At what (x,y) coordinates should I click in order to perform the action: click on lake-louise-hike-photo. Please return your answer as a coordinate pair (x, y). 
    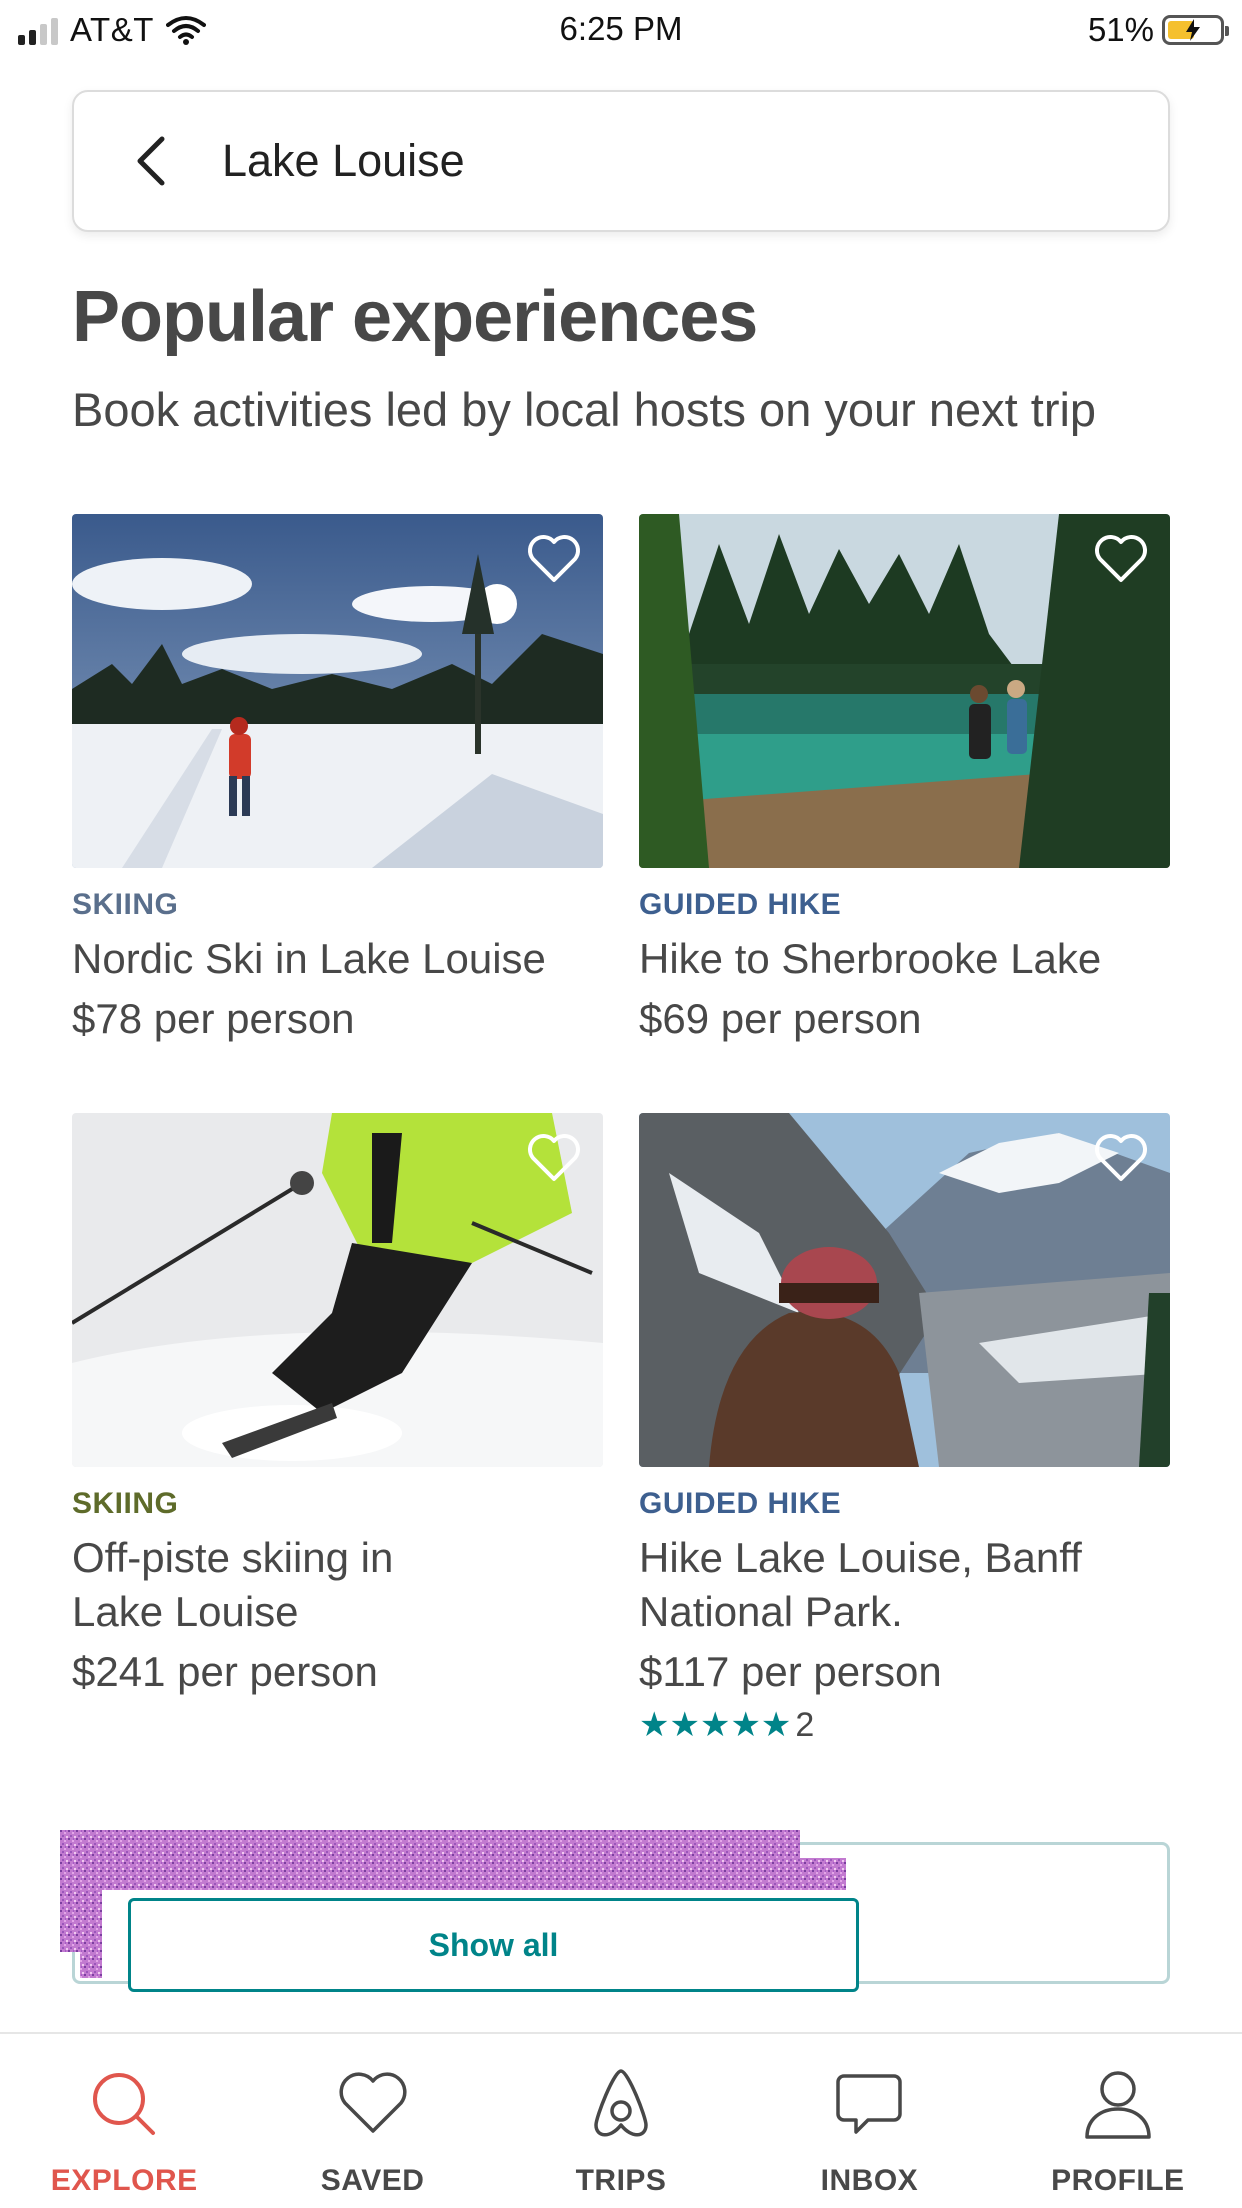
    Looking at the image, I should click on (904, 1290).